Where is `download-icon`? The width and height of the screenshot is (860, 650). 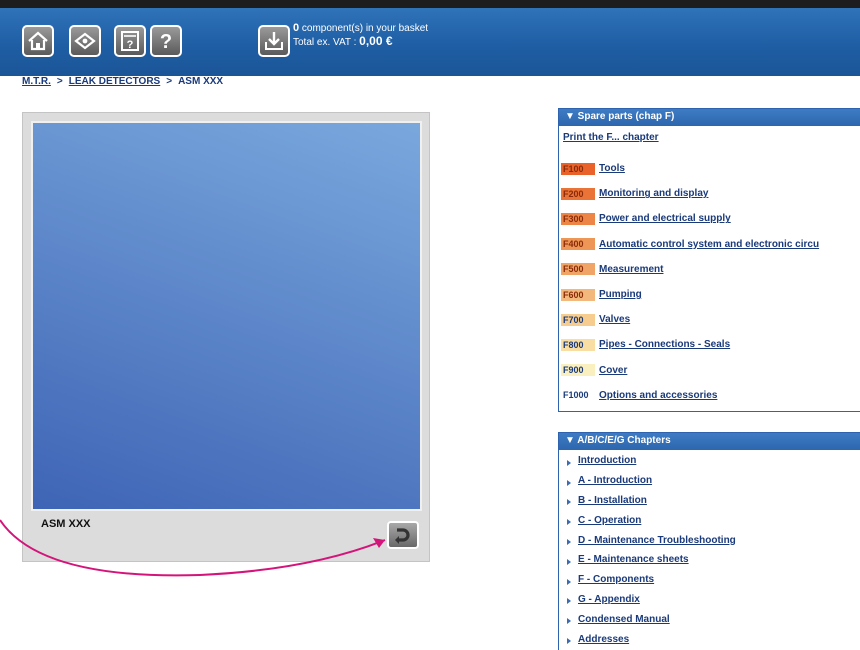 download-icon is located at coordinates (274, 41).